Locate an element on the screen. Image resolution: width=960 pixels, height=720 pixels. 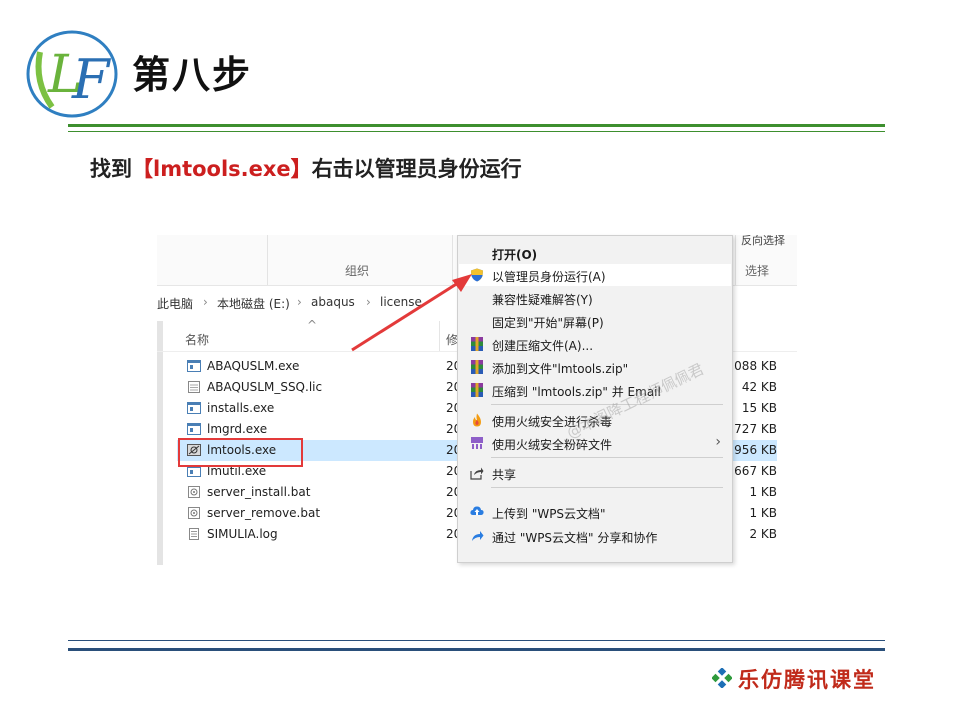
breadcrumb-drive: 本地磁盘 (E:) is located at coordinates (253, 303).